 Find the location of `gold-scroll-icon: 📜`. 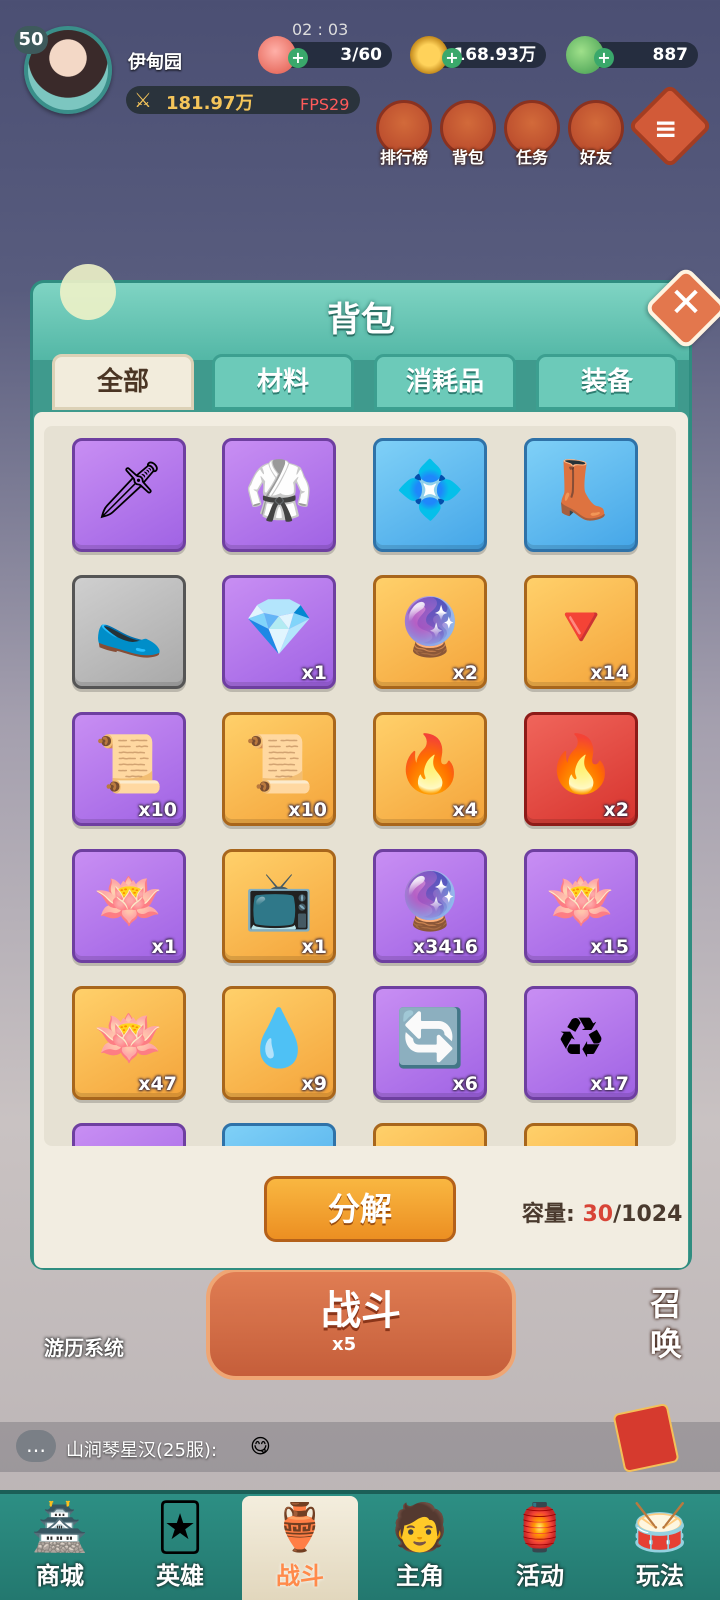

gold-scroll-icon: 📜 is located at coordinates (279, 764).